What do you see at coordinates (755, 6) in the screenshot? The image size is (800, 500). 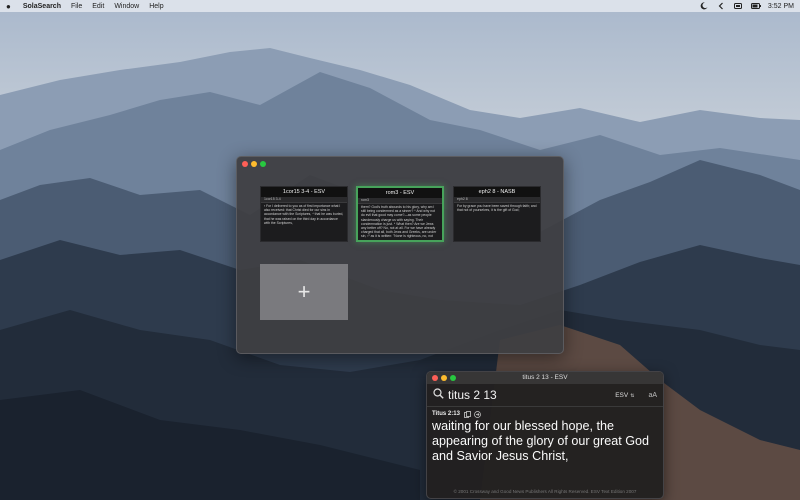 I see `battery-icon` at bounding box center [755, 6].